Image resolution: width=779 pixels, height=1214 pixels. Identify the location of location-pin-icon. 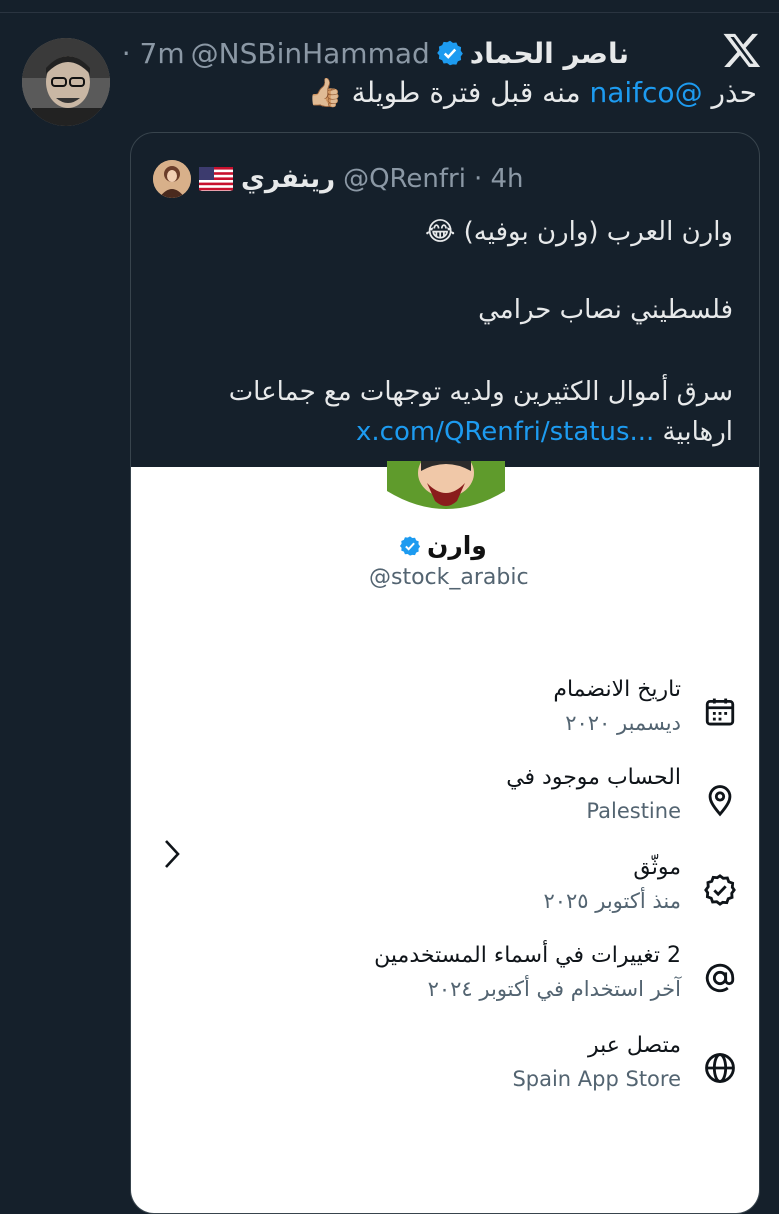
(720, 801).